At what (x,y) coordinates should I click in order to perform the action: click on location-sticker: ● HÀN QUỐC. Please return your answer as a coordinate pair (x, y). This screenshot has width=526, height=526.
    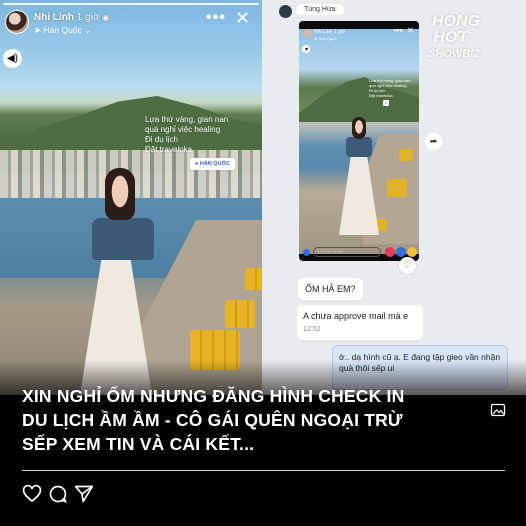
    Looking at the image, I should click on (212, 164).